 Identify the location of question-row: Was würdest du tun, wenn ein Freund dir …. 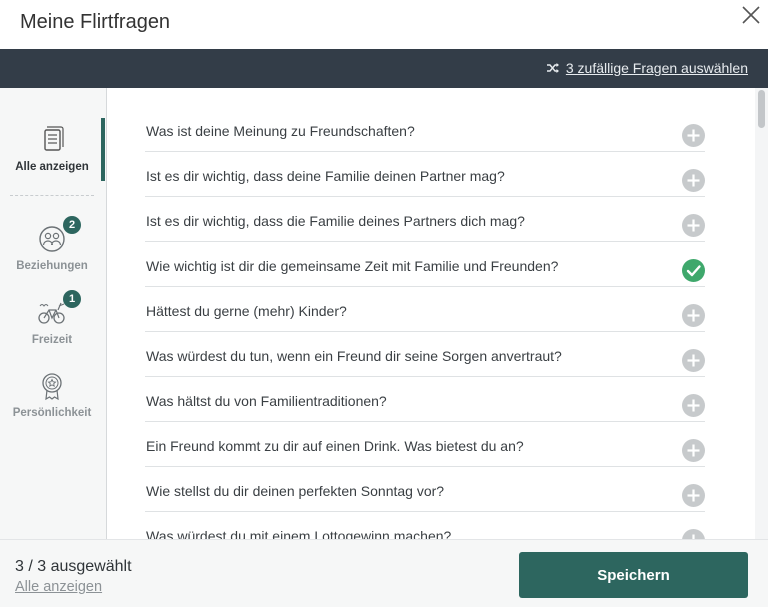
(425, 354).